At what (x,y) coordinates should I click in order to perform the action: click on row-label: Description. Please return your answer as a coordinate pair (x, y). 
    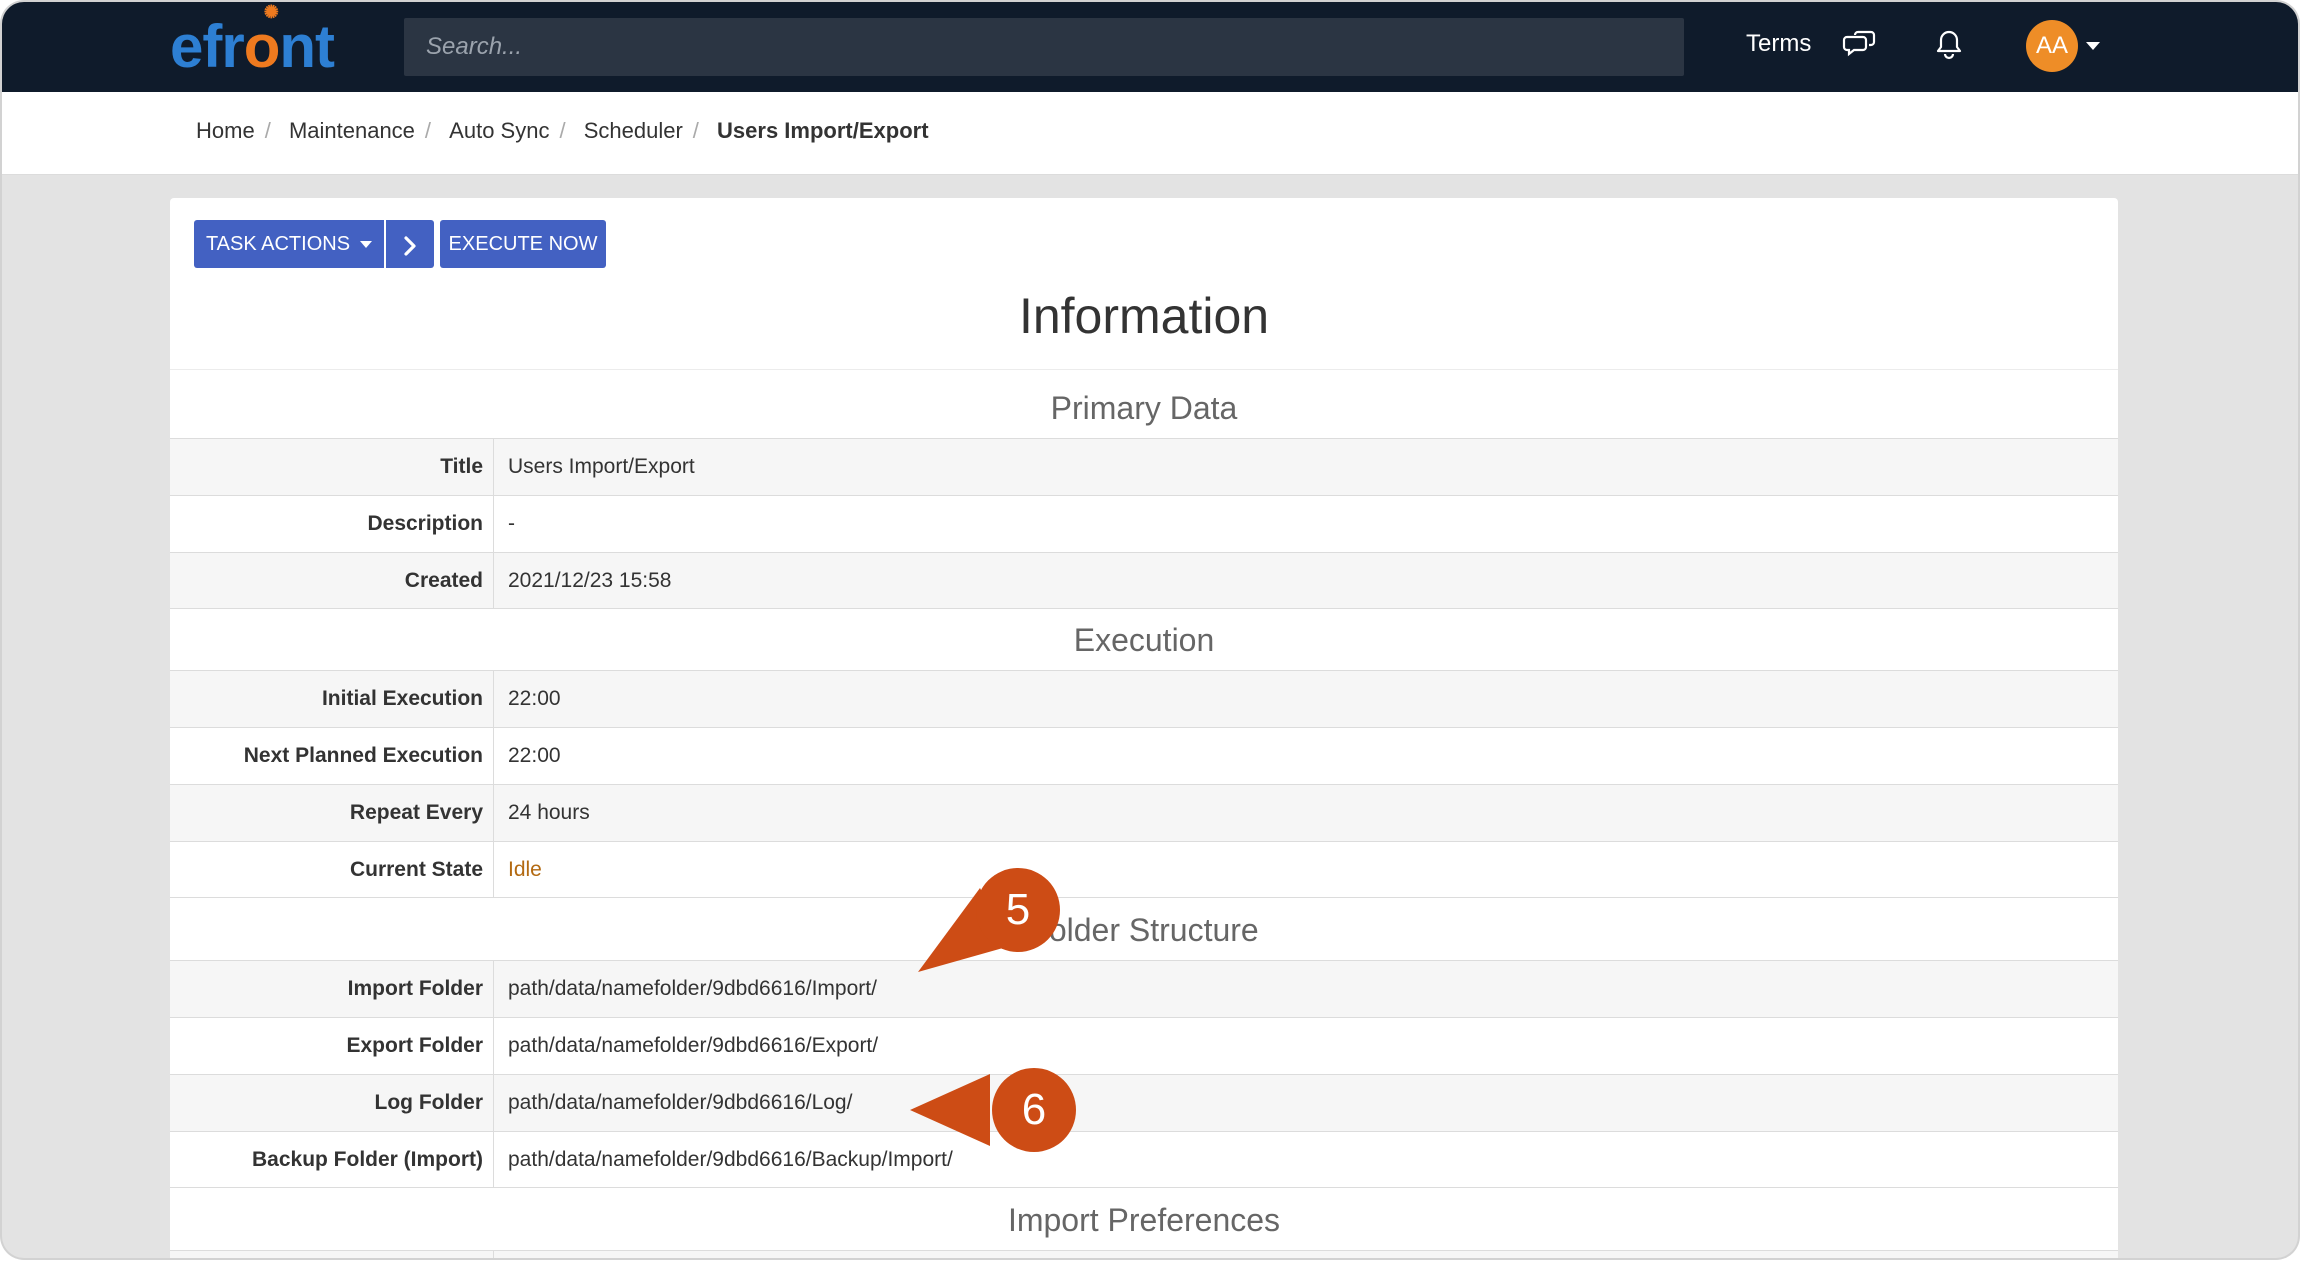
    Looking at the image, I should click on (332, 524).